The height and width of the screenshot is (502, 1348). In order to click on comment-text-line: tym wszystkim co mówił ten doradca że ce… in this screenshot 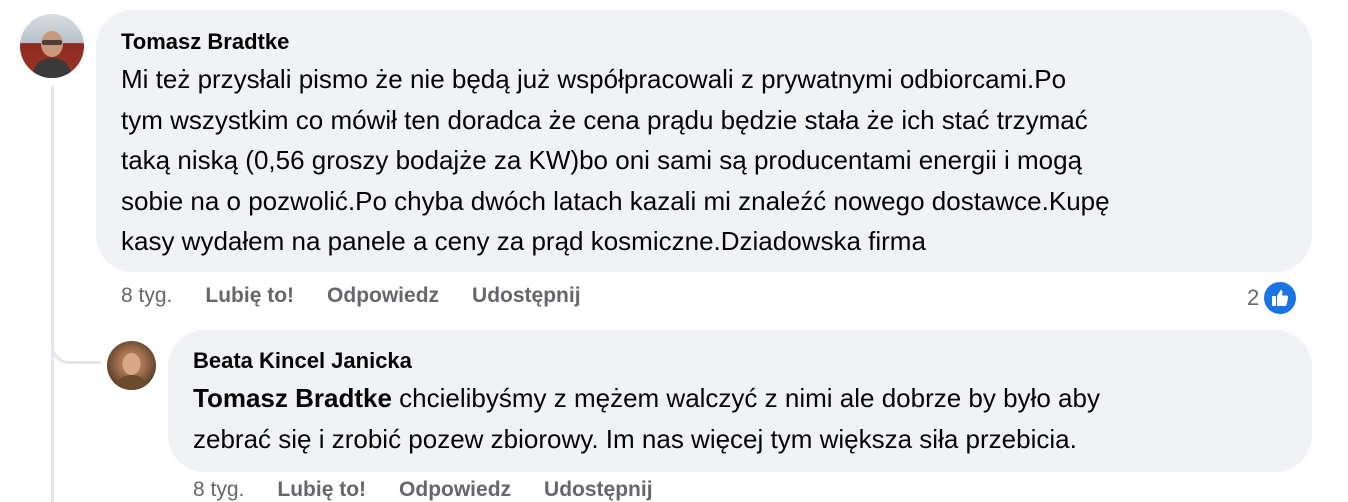, I will do `click(604, 119)`.